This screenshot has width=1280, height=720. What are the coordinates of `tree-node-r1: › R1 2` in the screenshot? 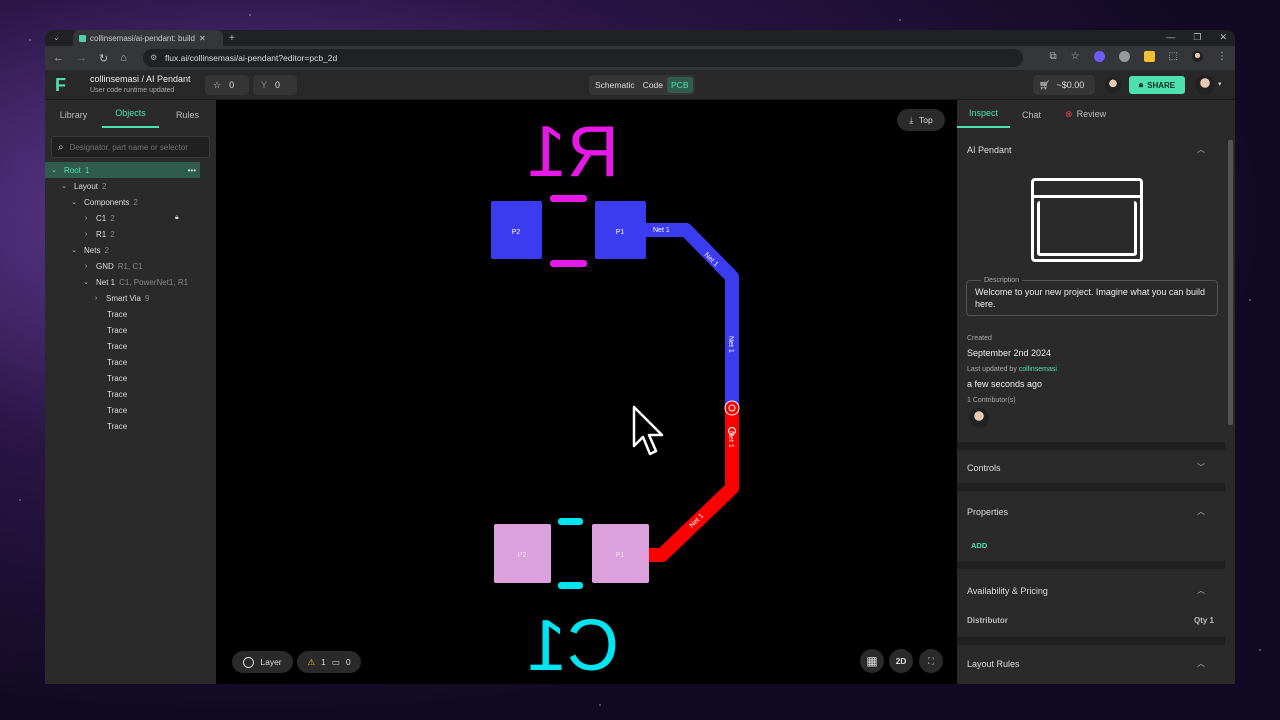 It's located at (130, 234).